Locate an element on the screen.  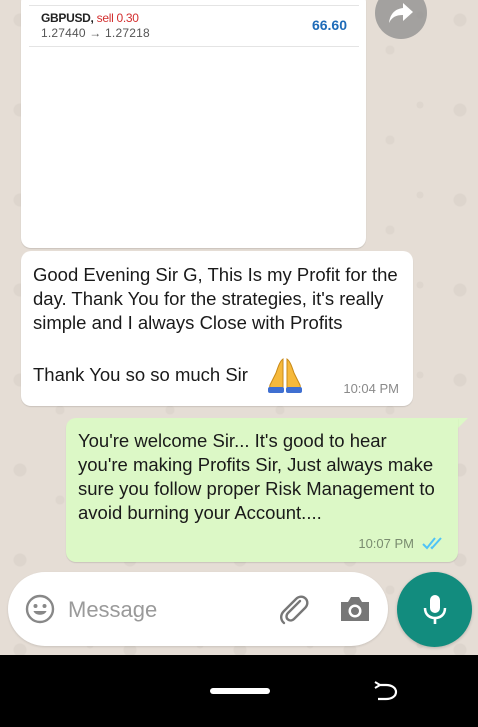
attach-icon is located at coordinates (294, 610).